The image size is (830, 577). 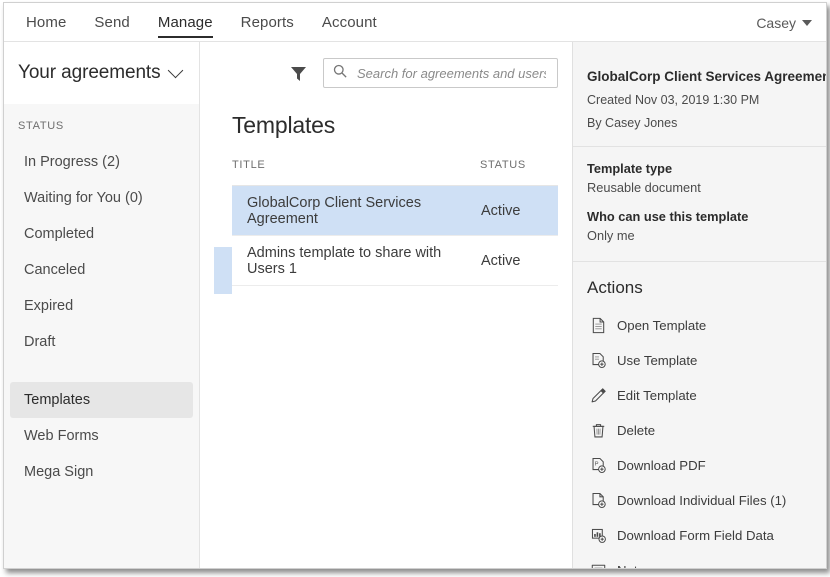 What do you see at coordinates (598, 360) in the screenshot?
I see `document-plus-icon` at bounding box center [598, 360].